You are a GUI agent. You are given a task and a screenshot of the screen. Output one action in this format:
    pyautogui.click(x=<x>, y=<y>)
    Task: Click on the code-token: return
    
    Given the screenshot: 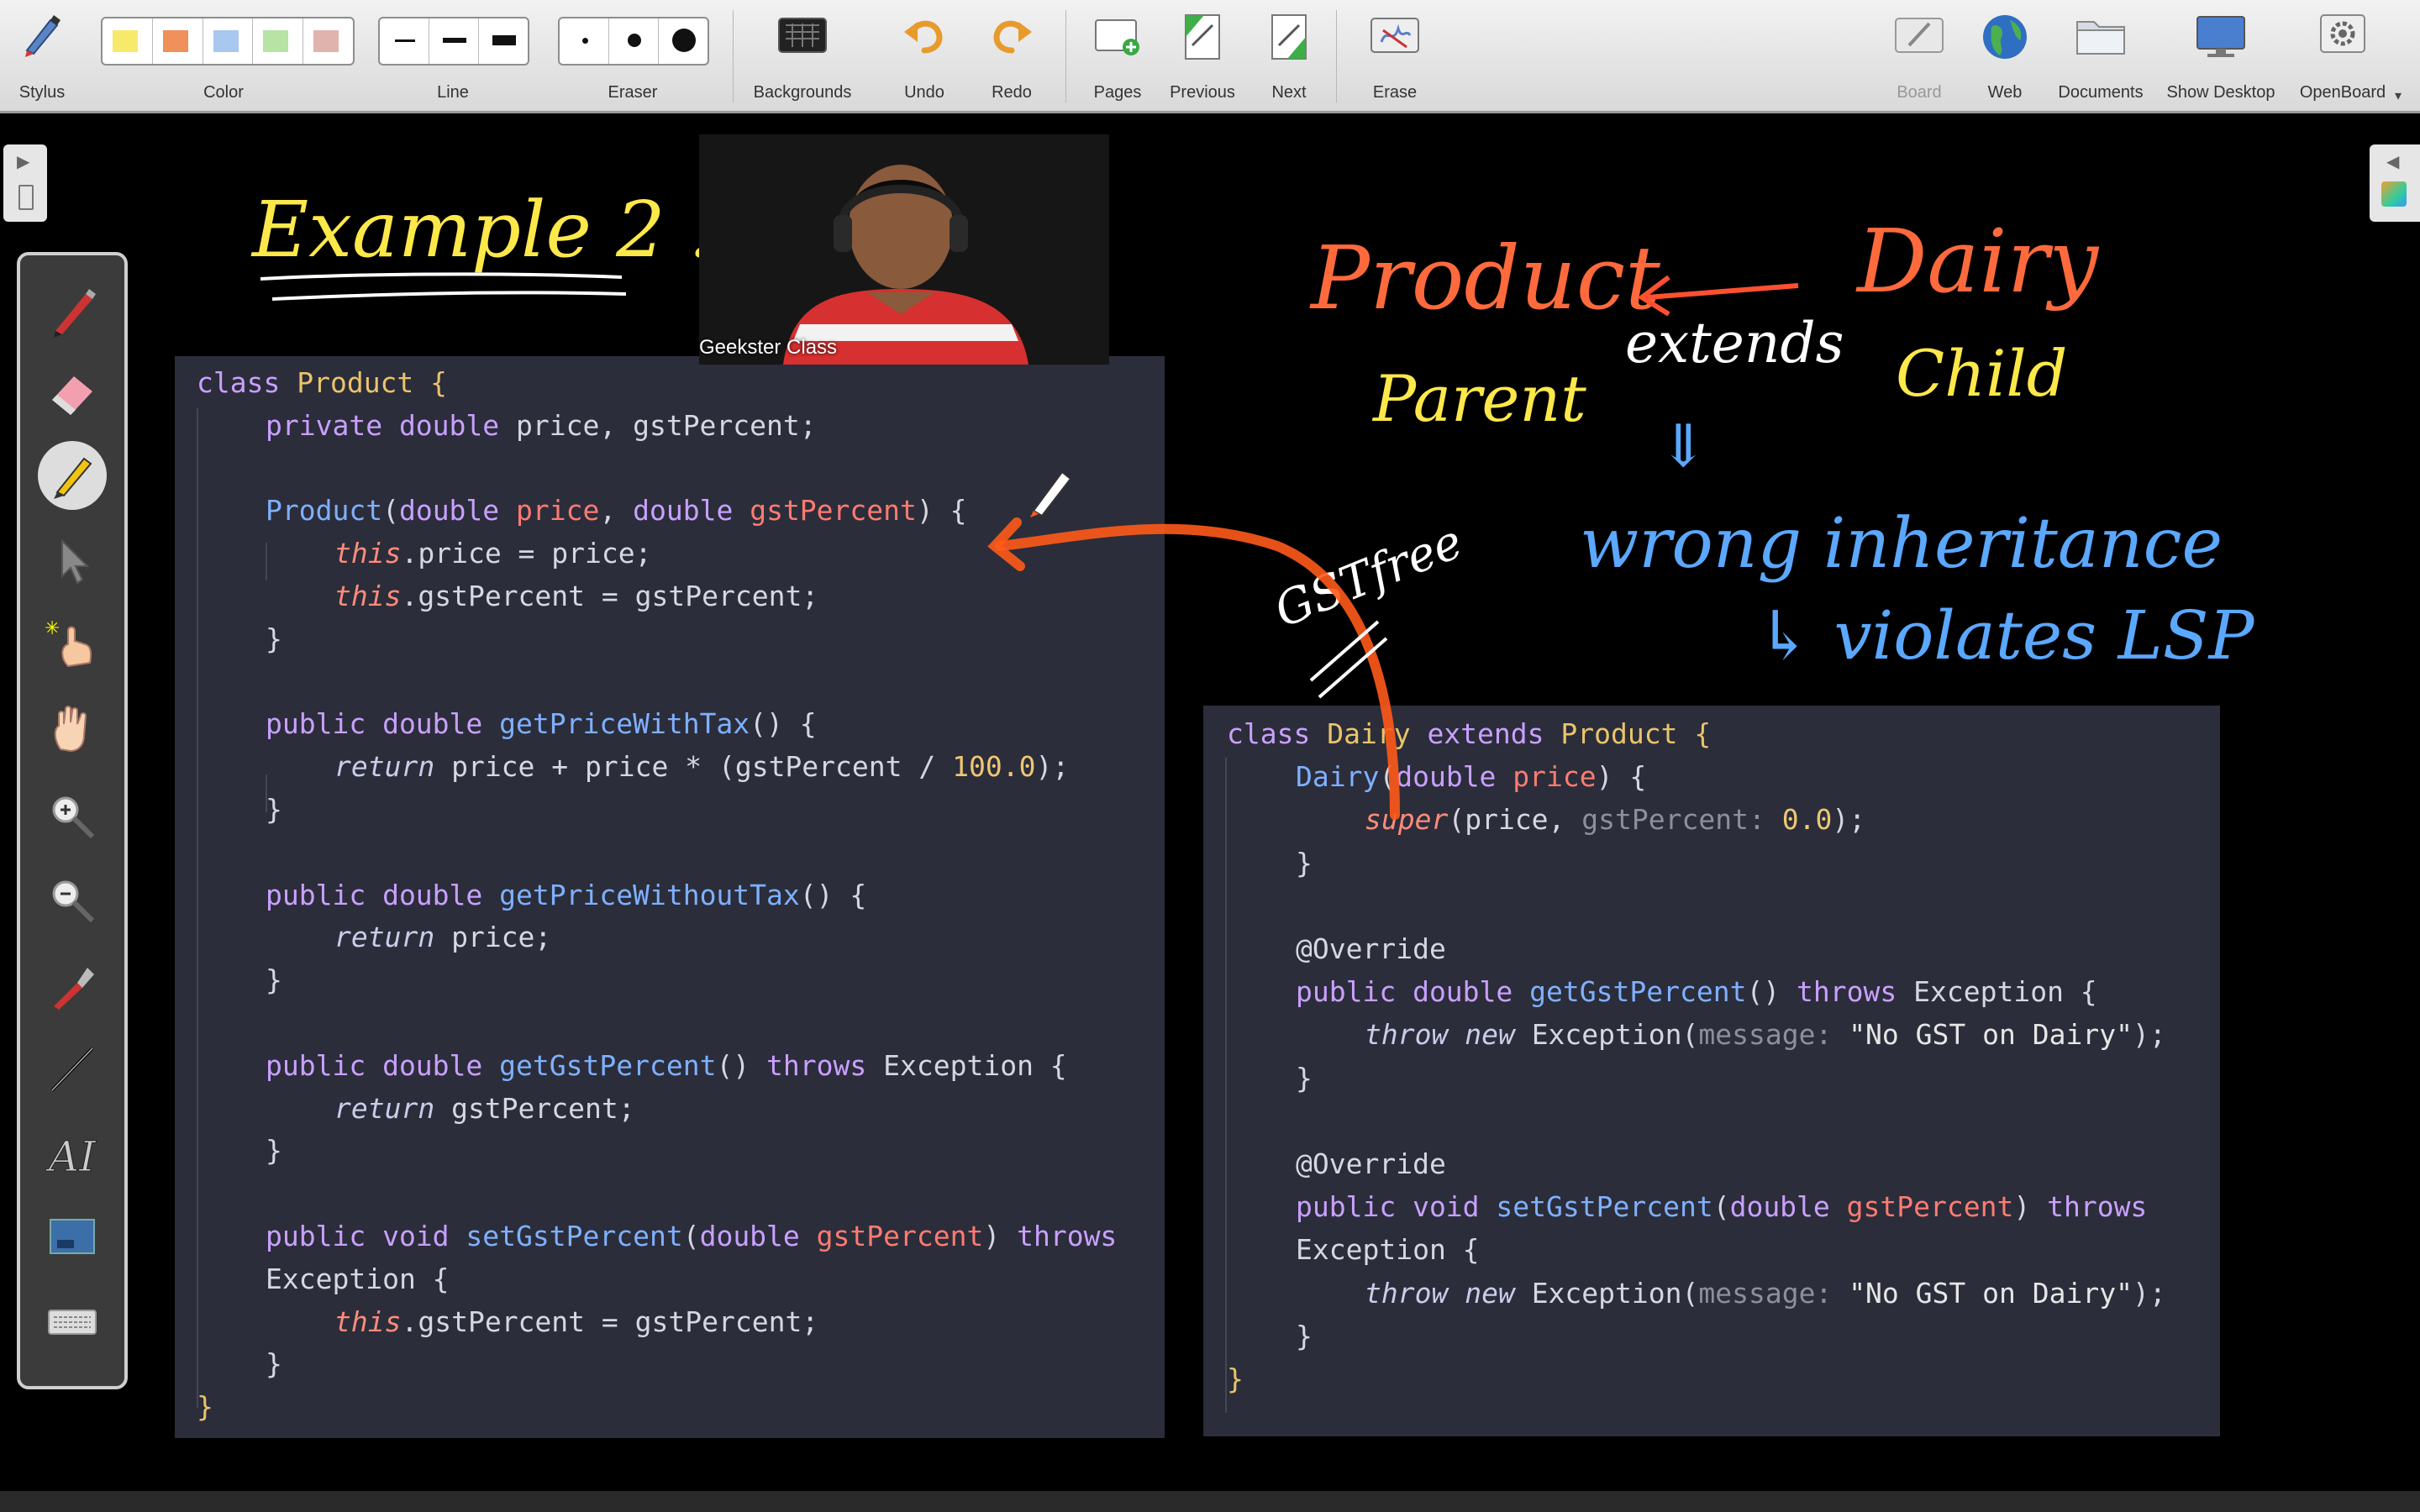 What is the action you would take?
    pyautogui.click(x=393, y=1108)
    